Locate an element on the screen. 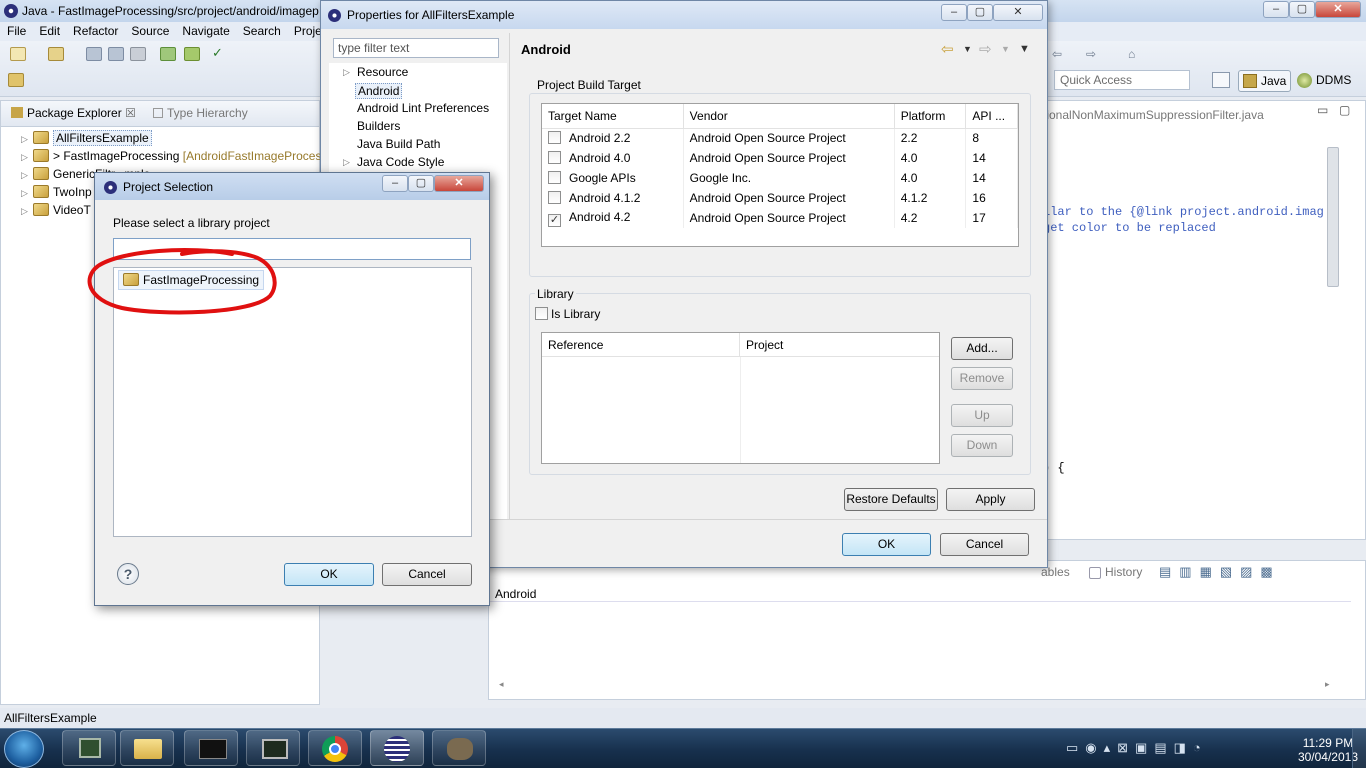  tab-editor-file: tionalNonMaximumSuppressionFilter.java is located at coordinates (1153, 115).